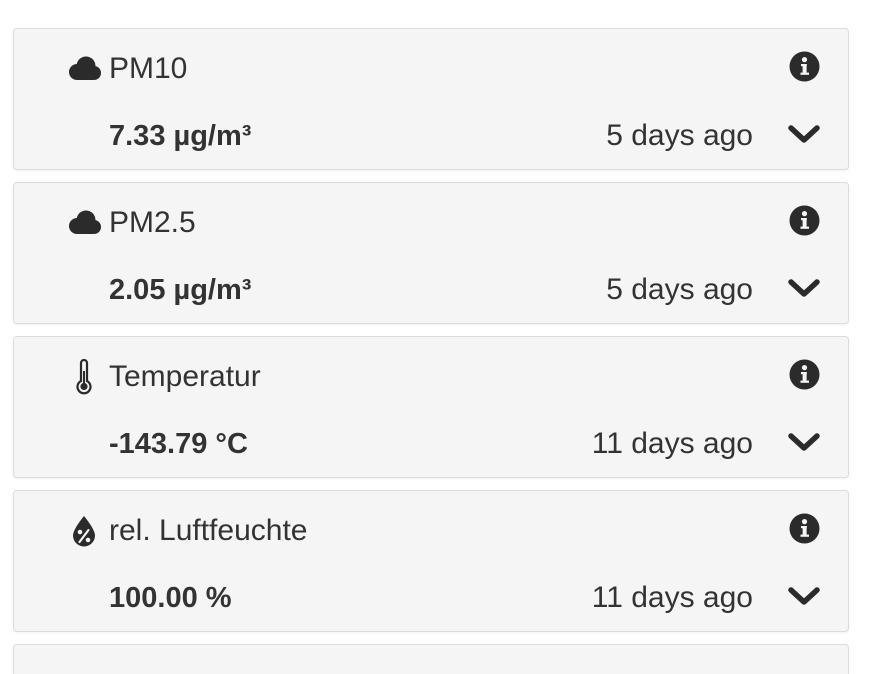  What do you see at coordinates (208, 530) in the screenshot?
I see `sensor-title: rel. Luftfeuchte` at bounding box center [208, 530].